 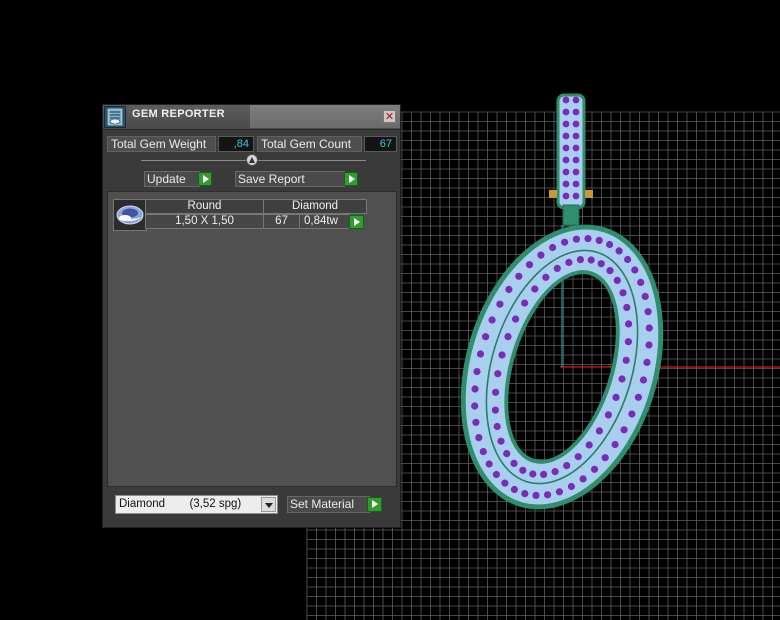 What do you see at coordinates (130, 215) in the screenshot?
I see `round-gem-icon` at bounding box center [130, 215].